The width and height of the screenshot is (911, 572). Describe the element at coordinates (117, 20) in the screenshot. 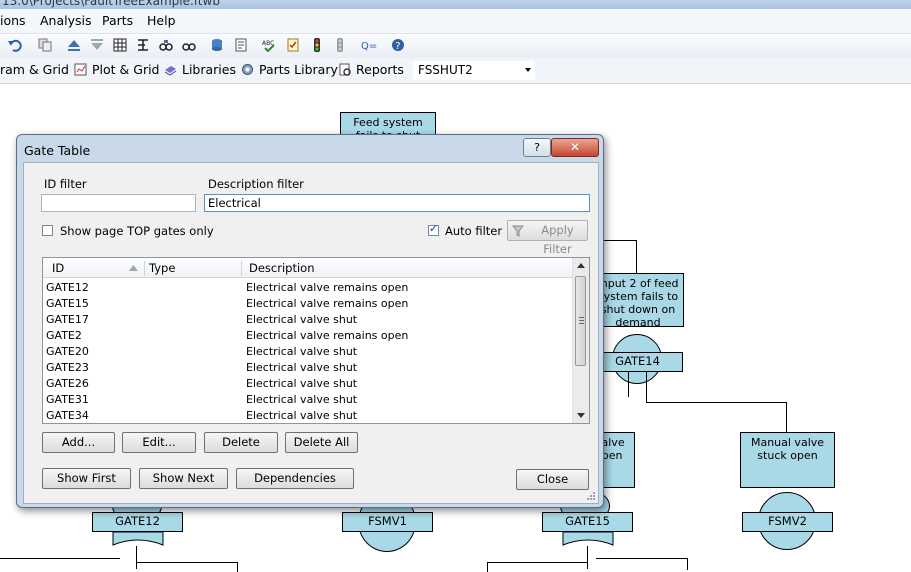

I see `menu-parts: Parts` at that location.